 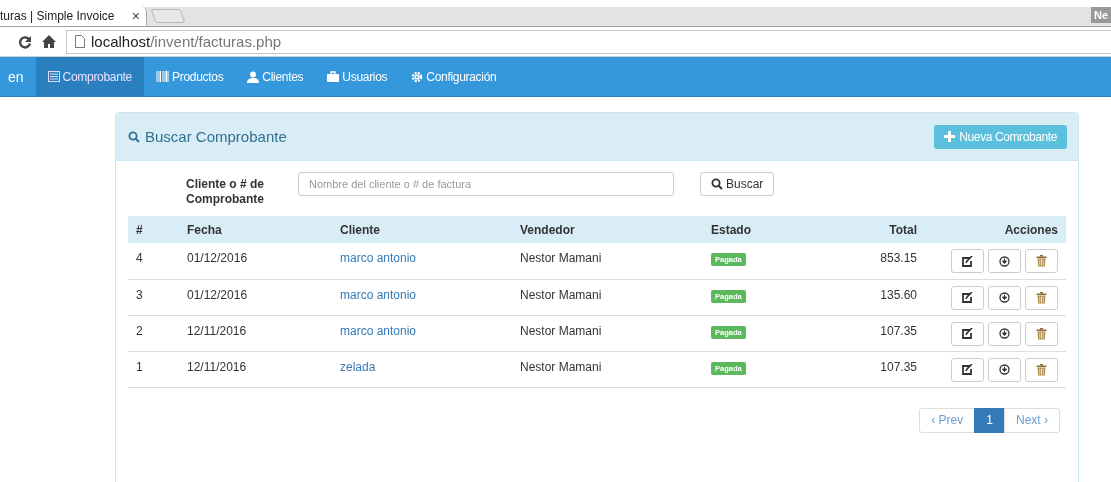 I want to click on plus-icon, so click(x=950, y=136).